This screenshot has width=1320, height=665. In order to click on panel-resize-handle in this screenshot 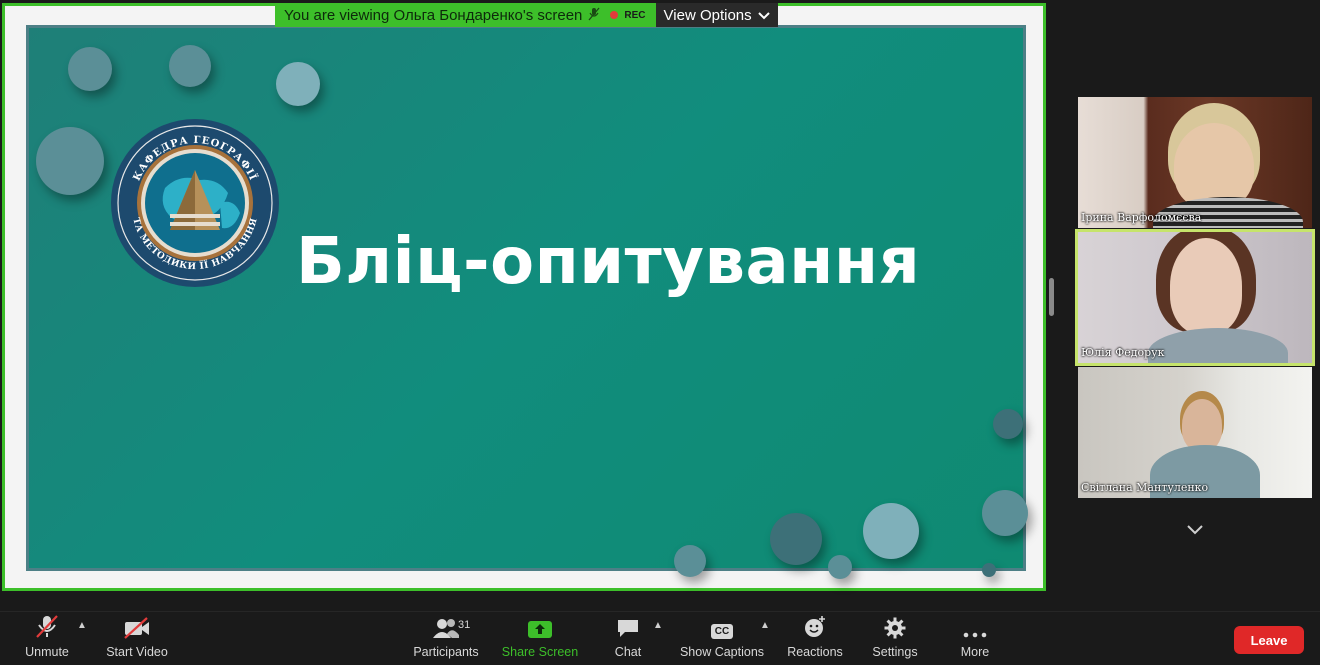, I will do `click(1051, 297)`.